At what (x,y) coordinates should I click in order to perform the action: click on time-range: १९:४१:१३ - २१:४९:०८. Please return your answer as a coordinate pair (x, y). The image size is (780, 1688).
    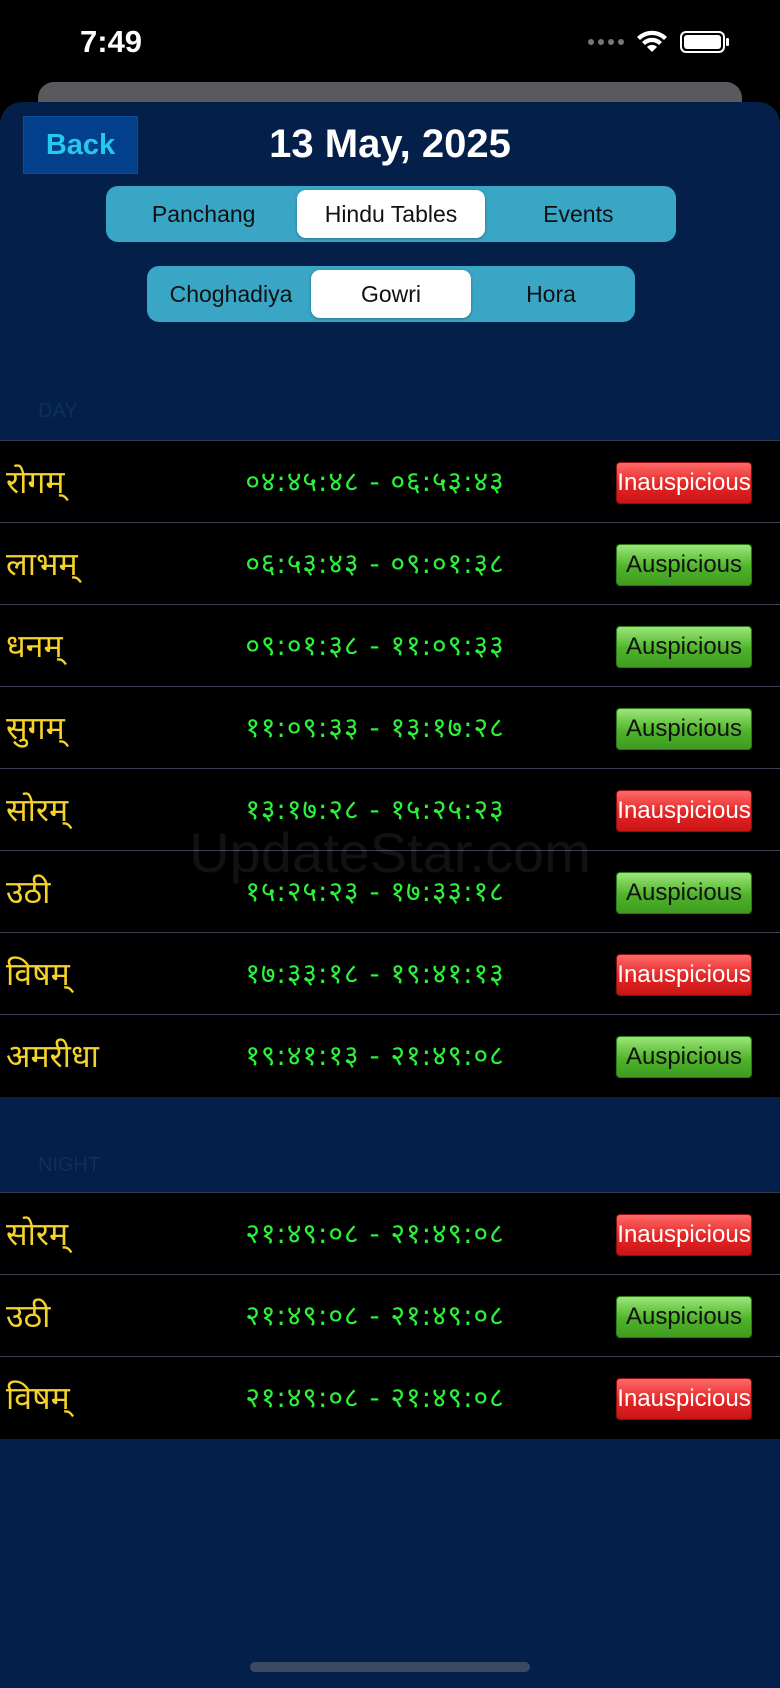
    Looking at the image, I should click on (375, 1055).